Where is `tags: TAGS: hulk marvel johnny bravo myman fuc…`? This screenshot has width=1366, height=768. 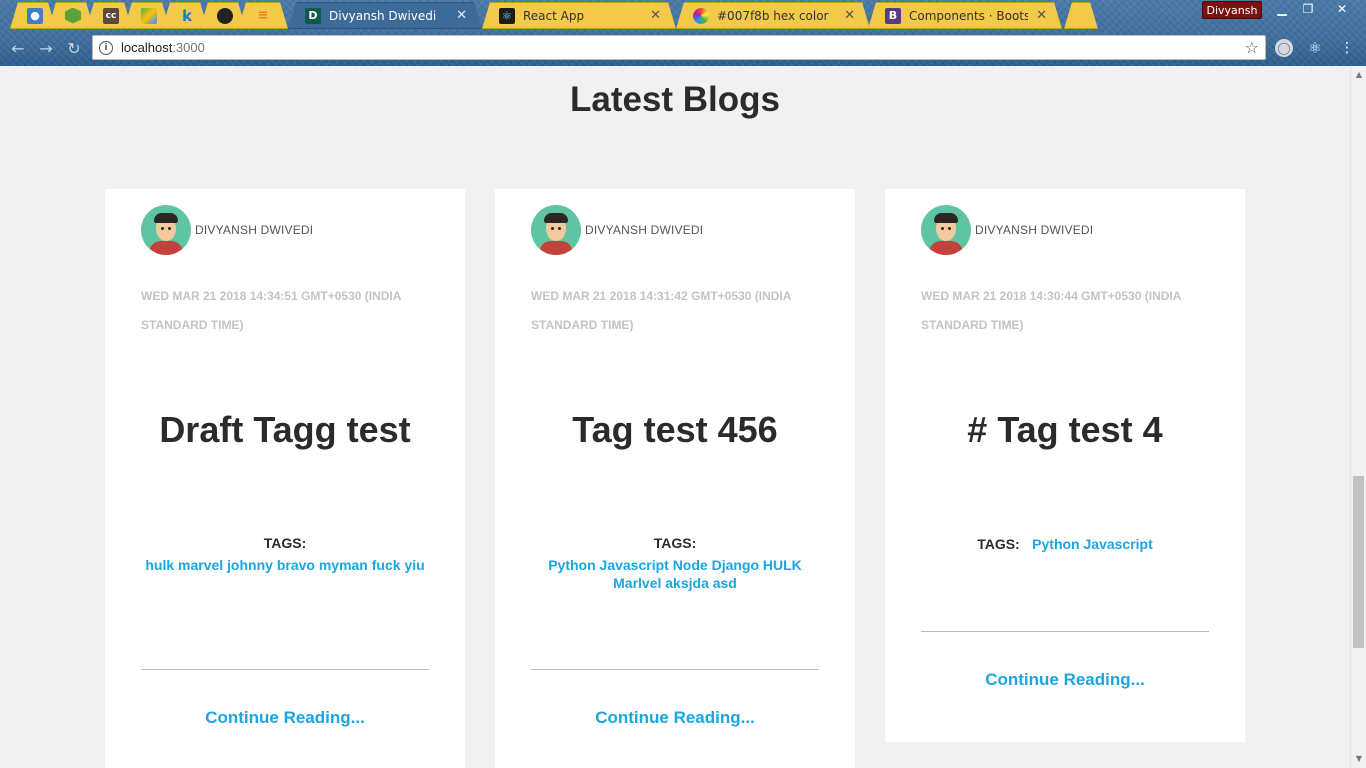
tags: TAGS: hulk marvel johnny bravo myman fuc… is located at coordinates (285, 555).